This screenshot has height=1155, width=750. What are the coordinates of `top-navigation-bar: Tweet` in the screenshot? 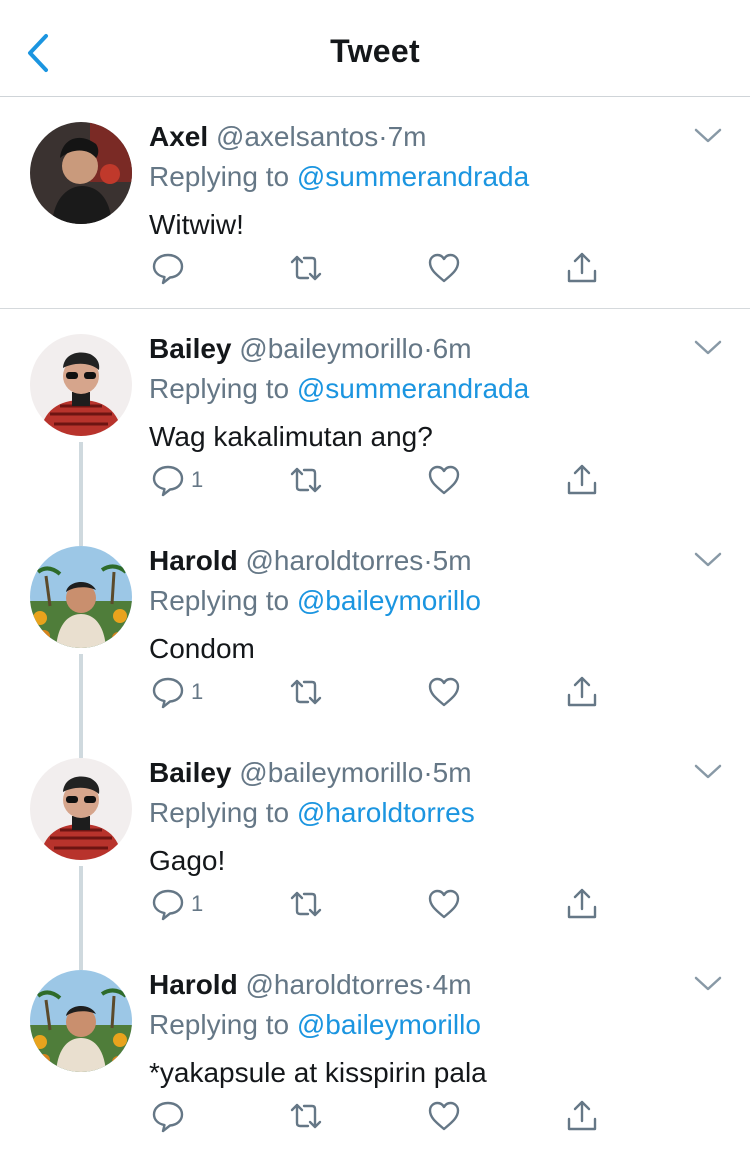 It's located at (375, 48).